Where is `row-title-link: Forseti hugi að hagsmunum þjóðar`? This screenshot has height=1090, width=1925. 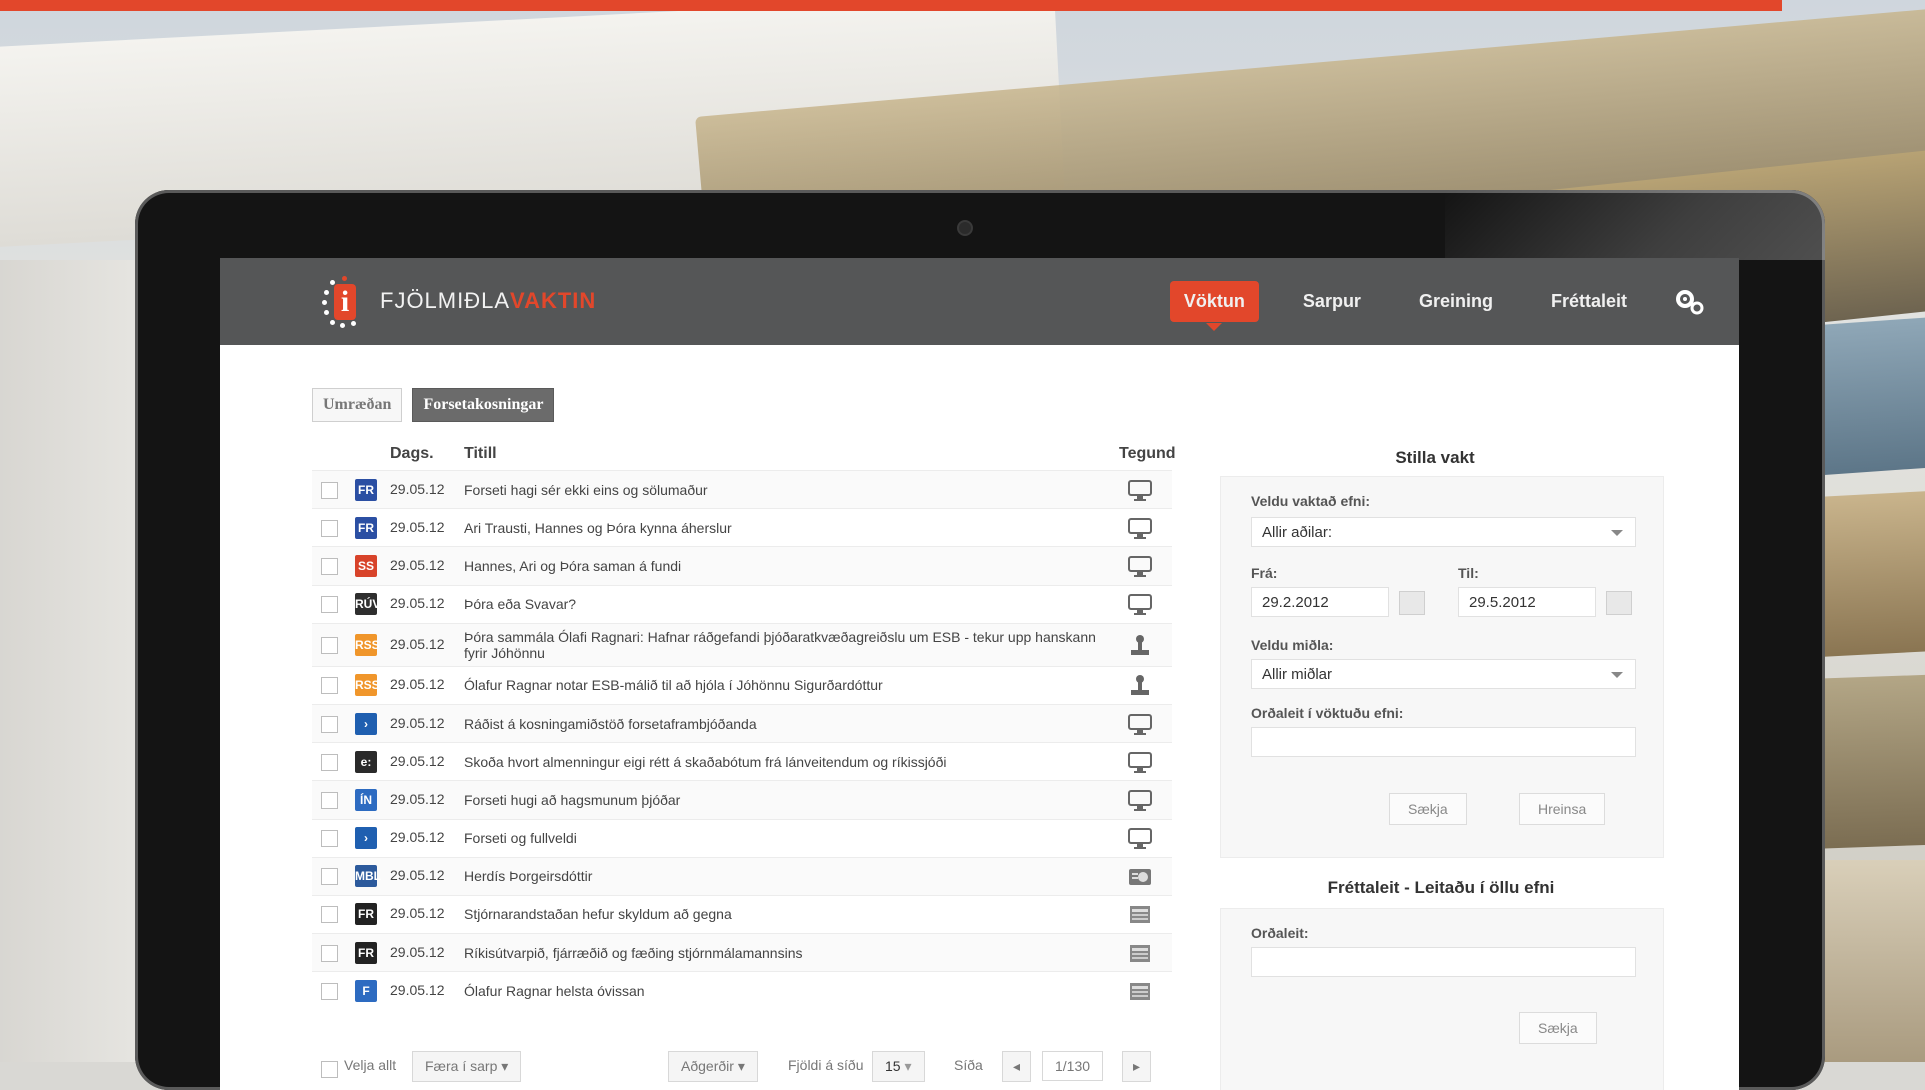 row-title-link: Forseti hugi að hagsmunum þjóðar is located at coordinates (784, 800).